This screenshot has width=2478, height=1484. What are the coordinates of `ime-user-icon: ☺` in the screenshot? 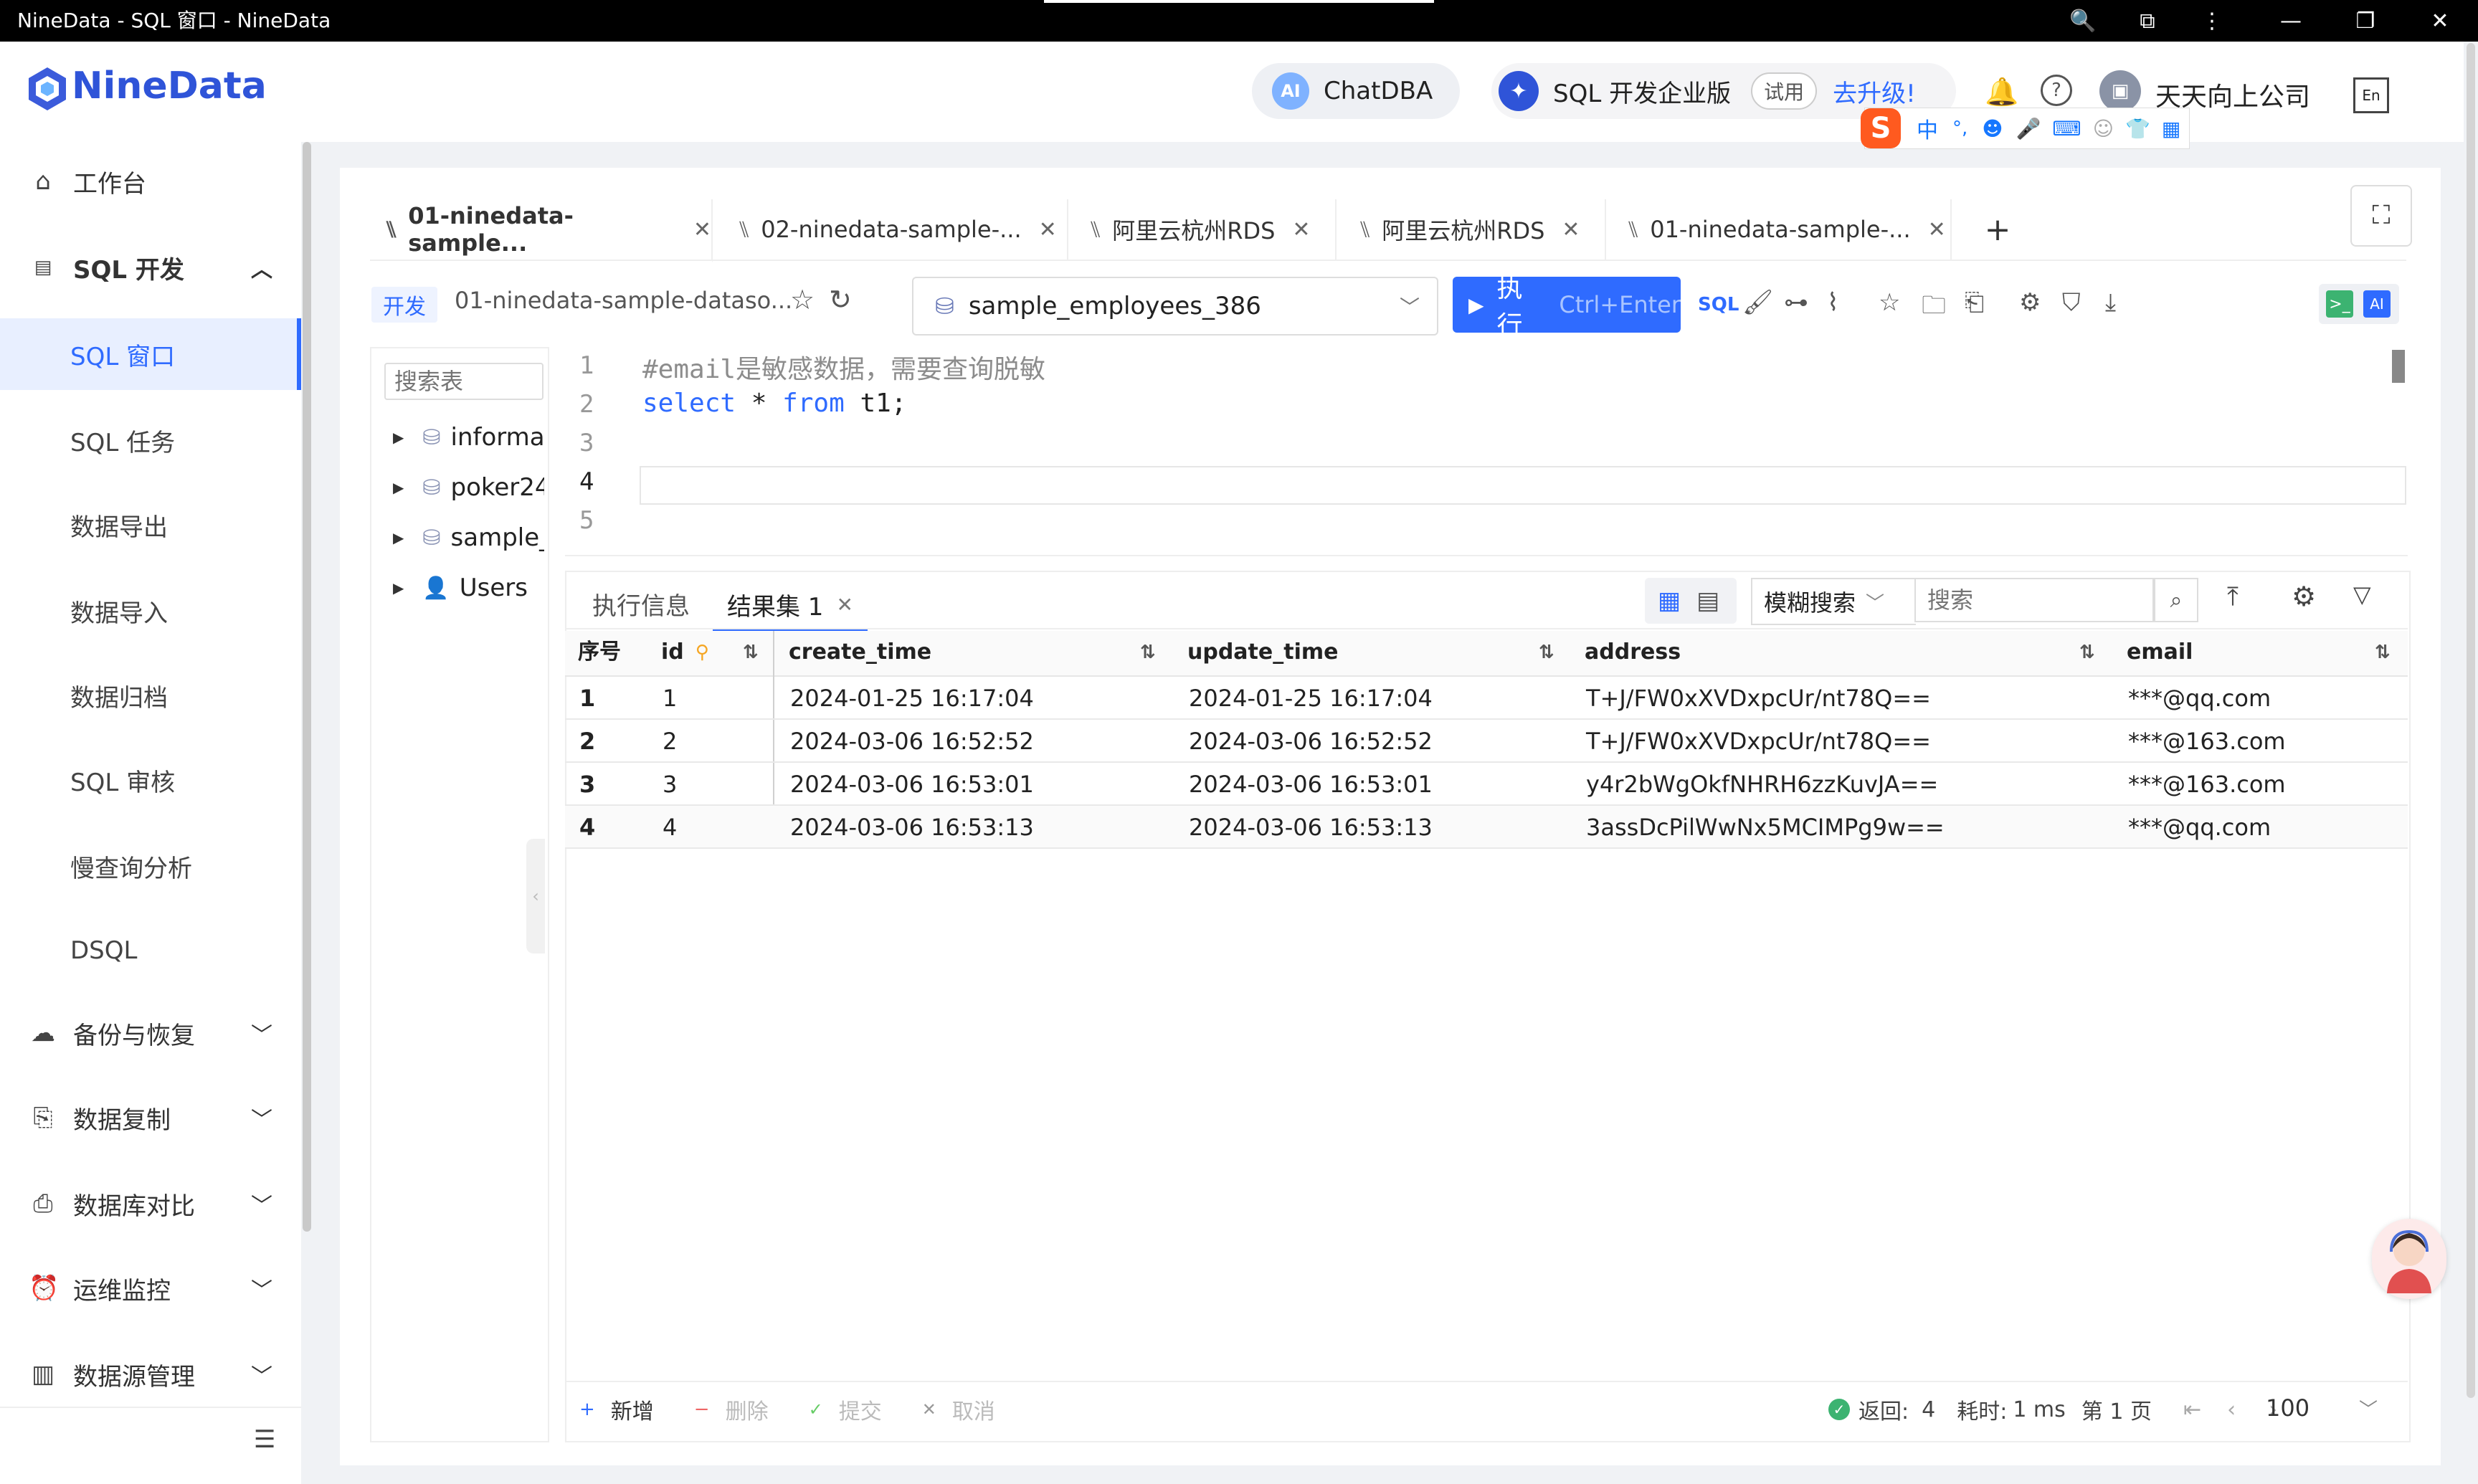 It's located at (2103, 129).